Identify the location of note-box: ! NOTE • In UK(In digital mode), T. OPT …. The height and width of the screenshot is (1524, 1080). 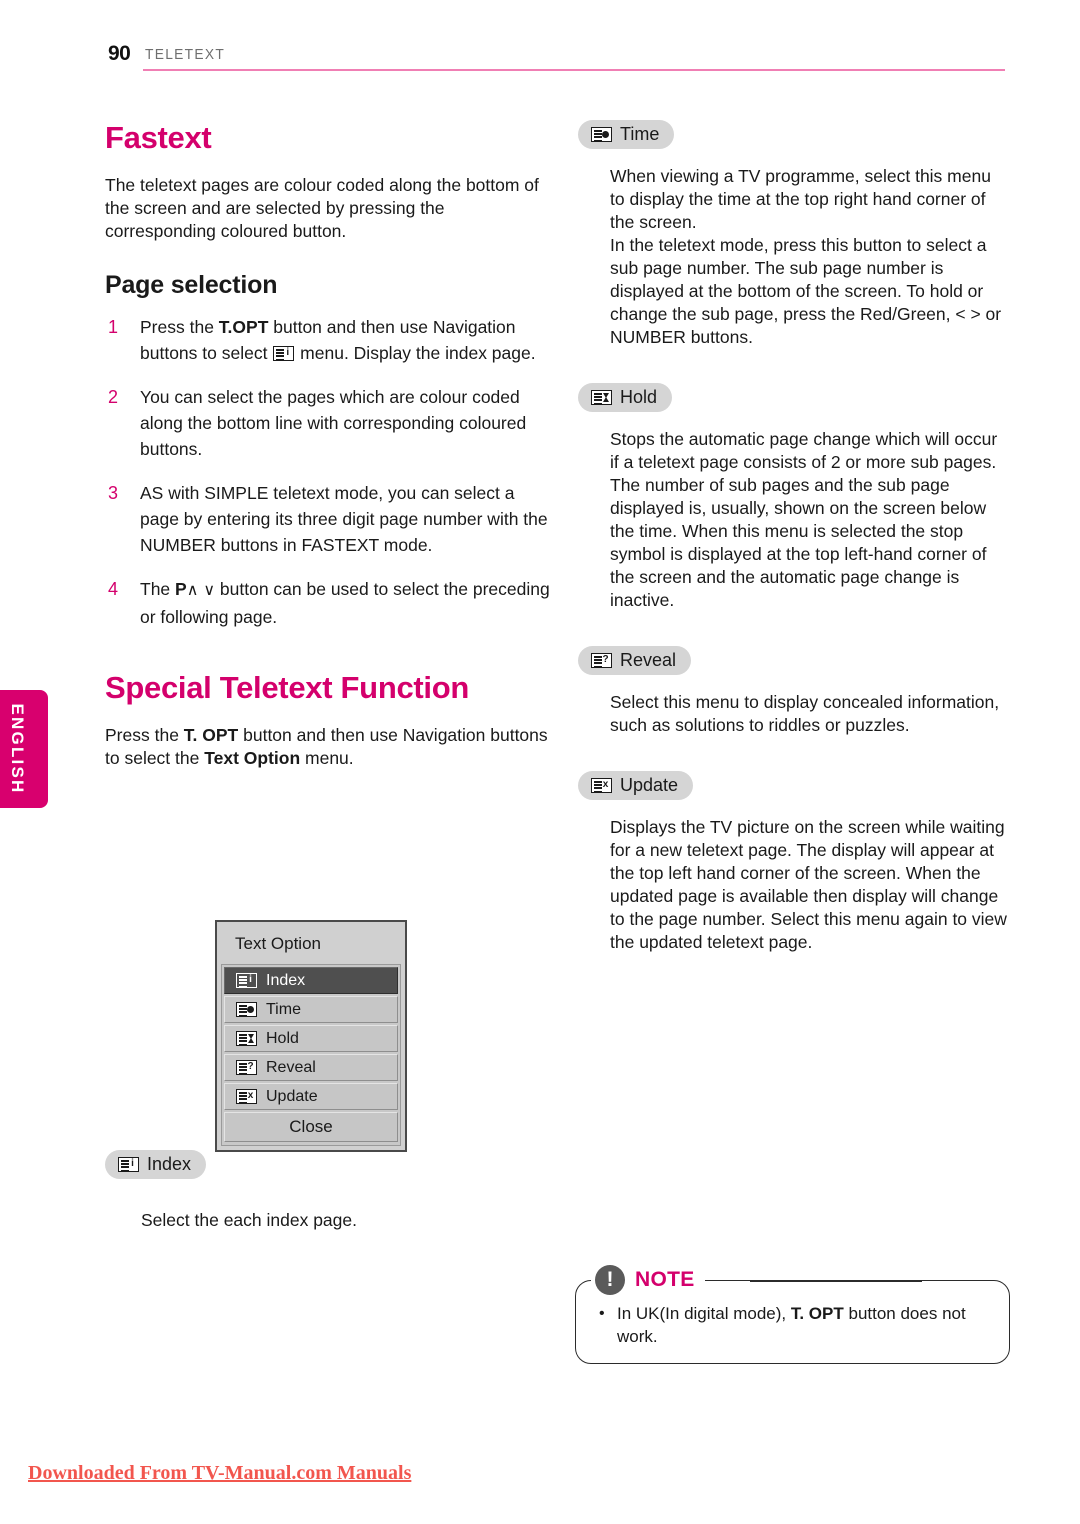
(792, 1313).